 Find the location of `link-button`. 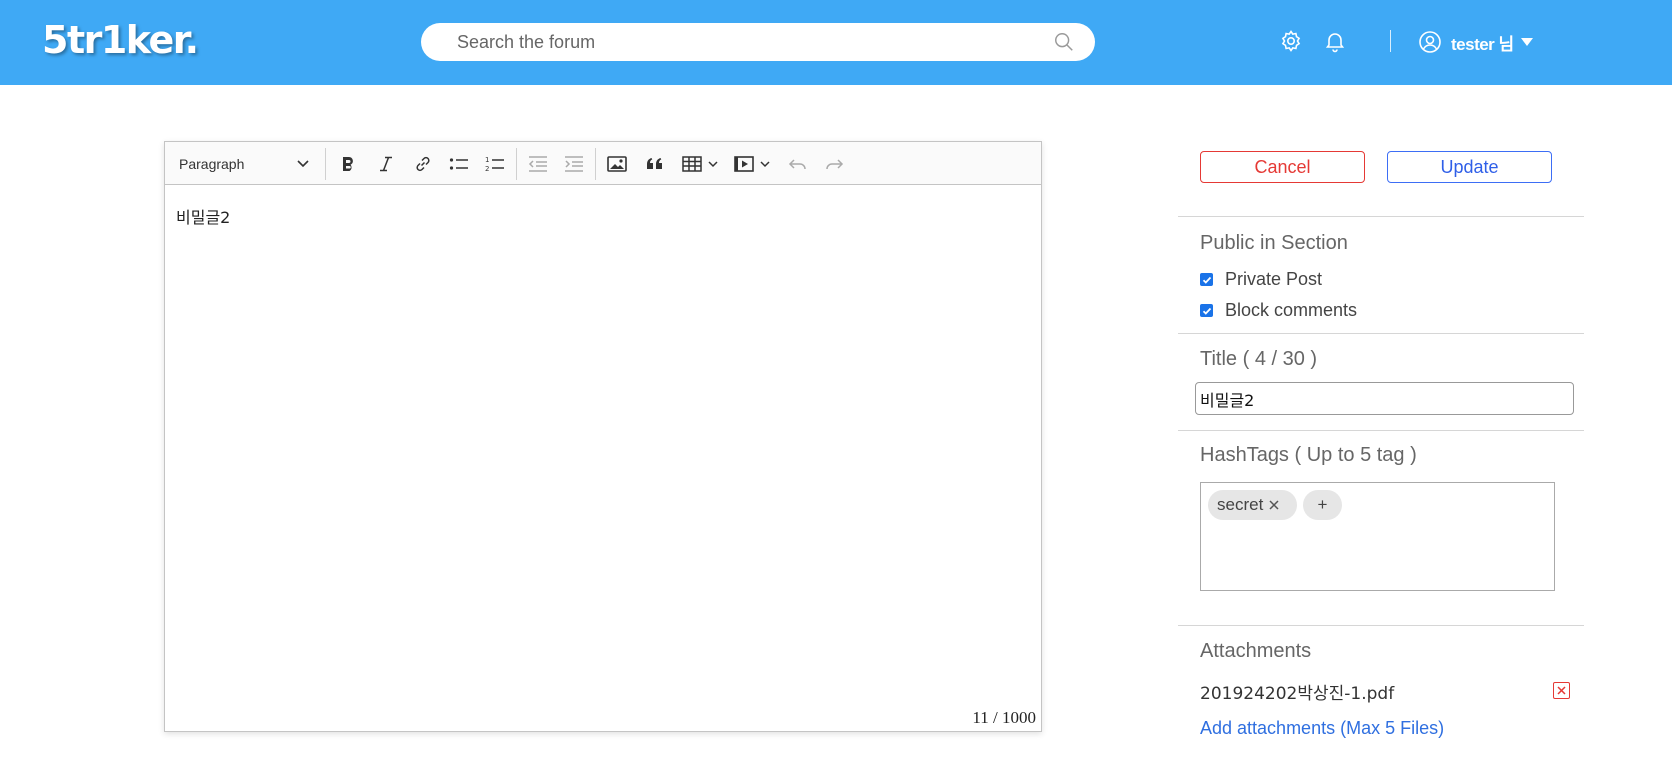

link-button is located at coordinates (423, 164).